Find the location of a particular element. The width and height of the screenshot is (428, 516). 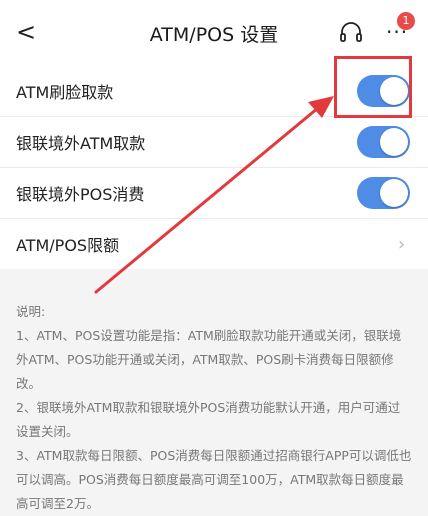

setting-row-overseas-atm: 银联境外ATM取款 is located at coordinates (214, 141).